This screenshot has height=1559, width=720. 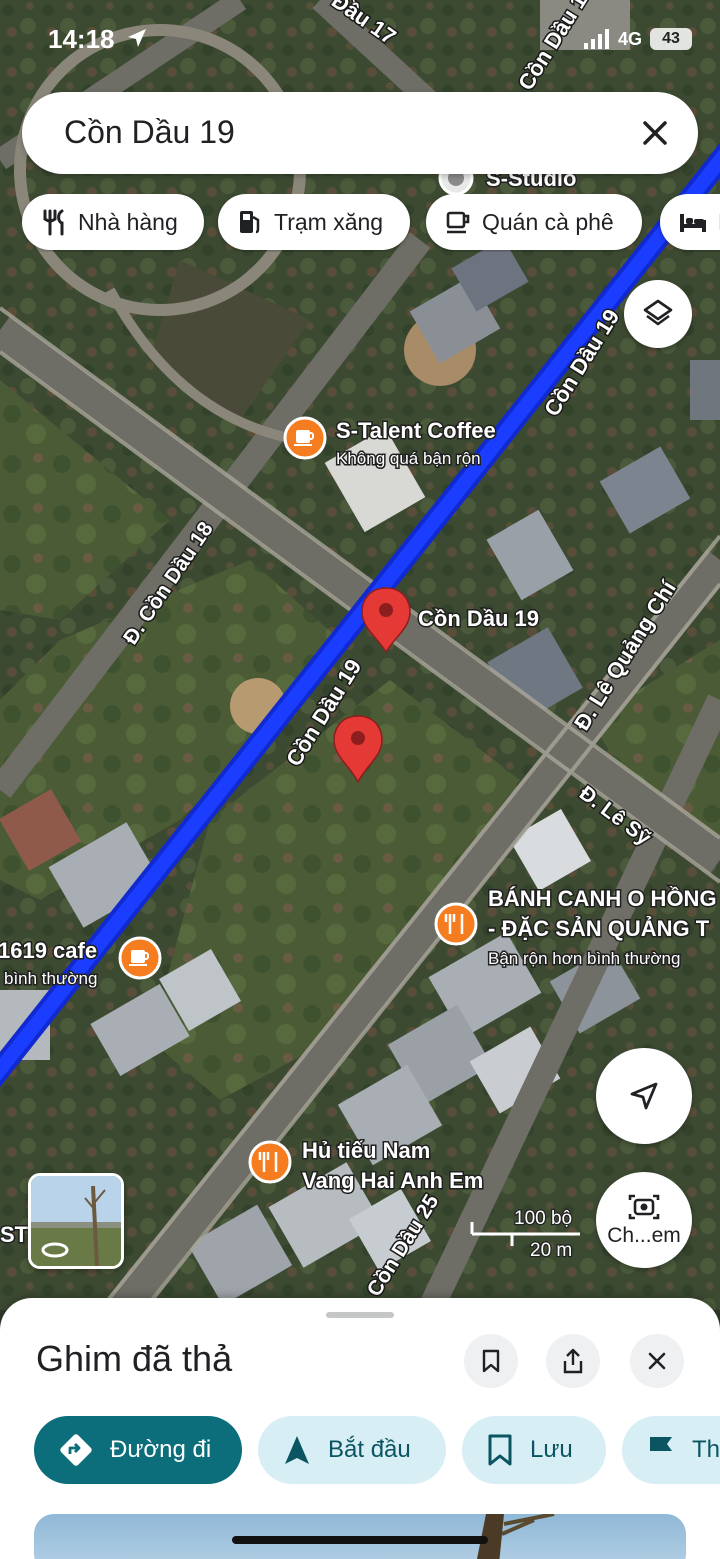 What do you see at coordinates (478, 618) in the screenshot?
I see `svg-text: Cồn Dầu 19` at bounding box center [478, 618].